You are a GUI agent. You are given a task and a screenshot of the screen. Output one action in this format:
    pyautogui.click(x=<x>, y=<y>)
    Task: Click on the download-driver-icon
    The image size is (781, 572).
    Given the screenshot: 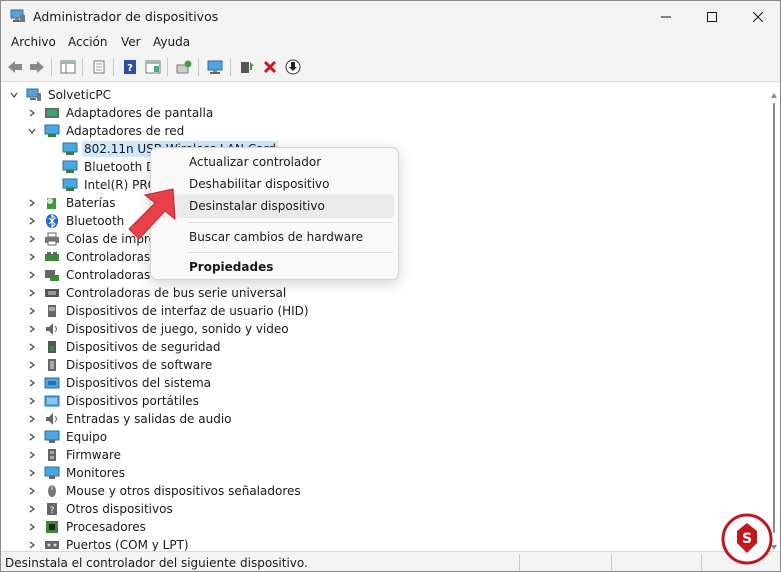 What is the action you would take?
    pyautogui.click(x=293, y=67)
    